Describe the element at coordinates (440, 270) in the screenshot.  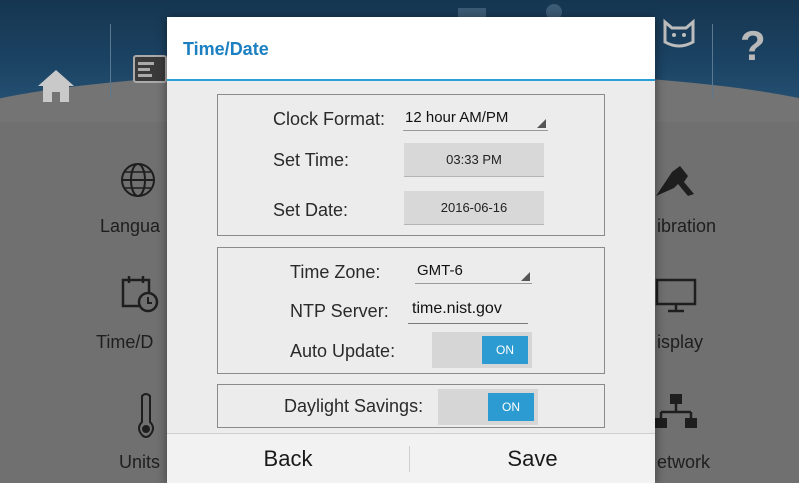
I see `time-zone-value: GMT-6` at that location.